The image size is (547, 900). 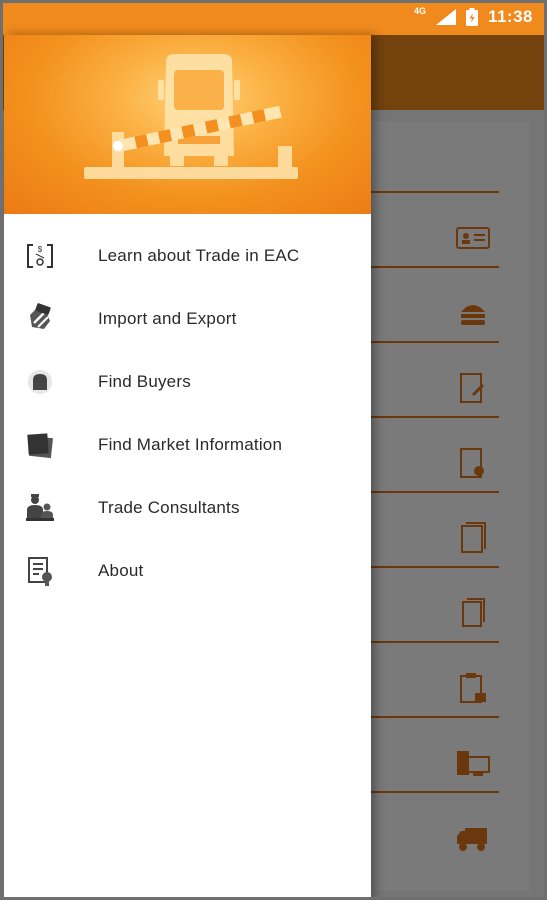 I want to click on market-info-icon, so click(x=40, y=445).